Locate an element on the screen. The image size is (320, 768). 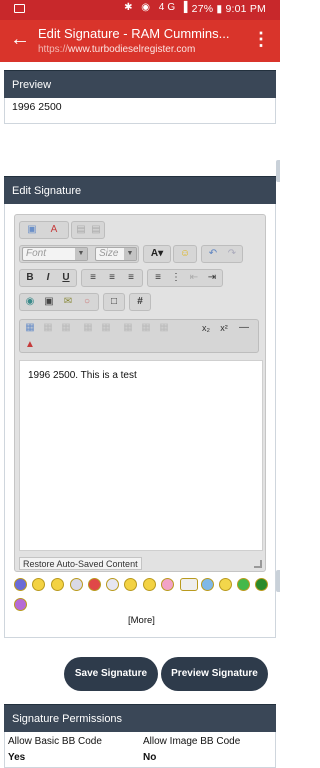
more-smilies-link: [More] is located at coordinates (141, 620).